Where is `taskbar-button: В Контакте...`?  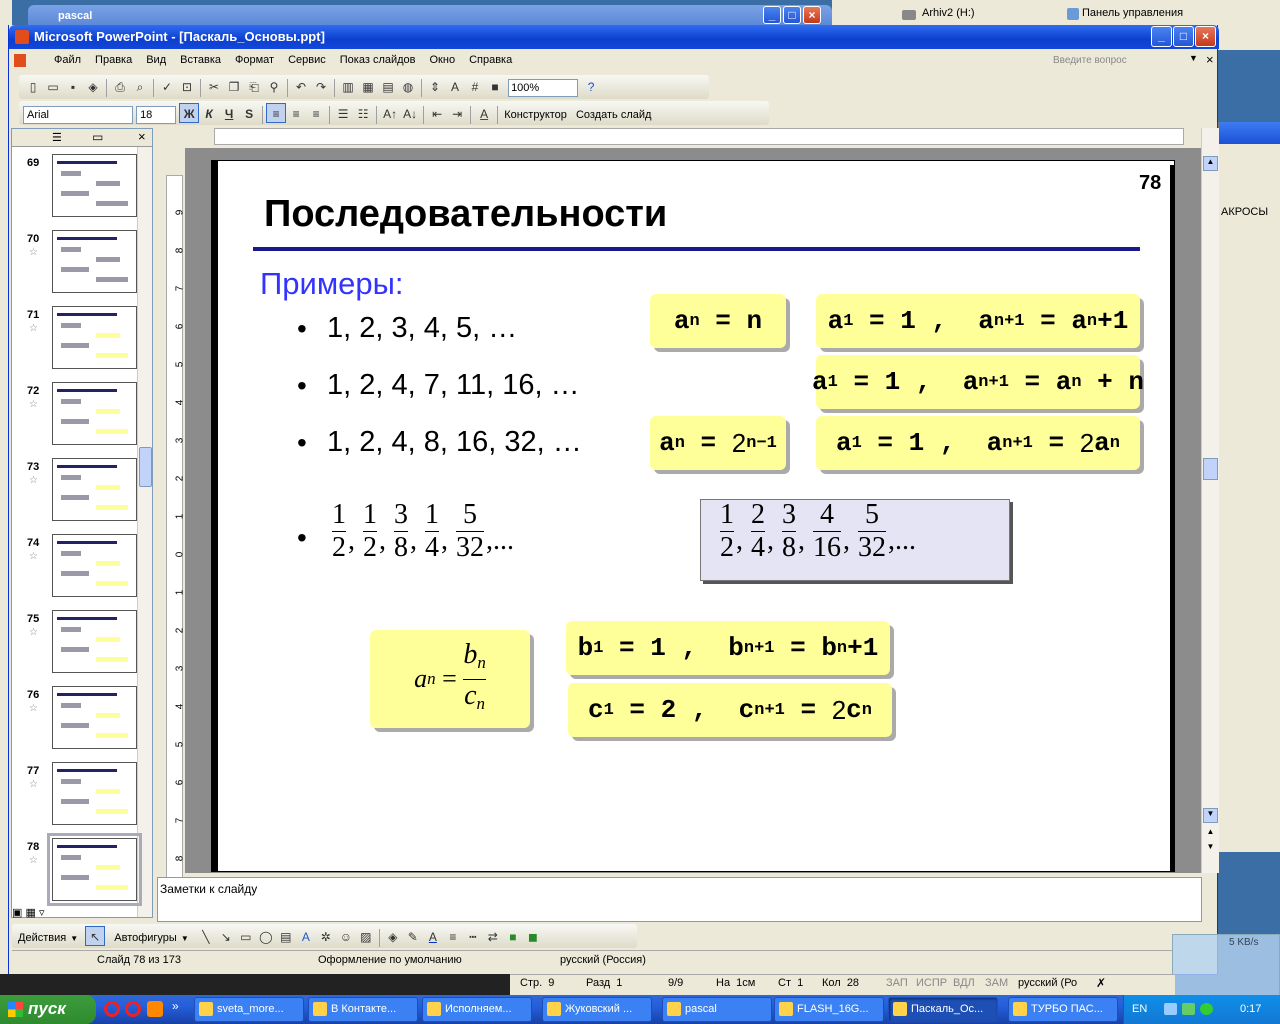
taskbar-button: В Контакте... is located at coordinates (363, 1009).